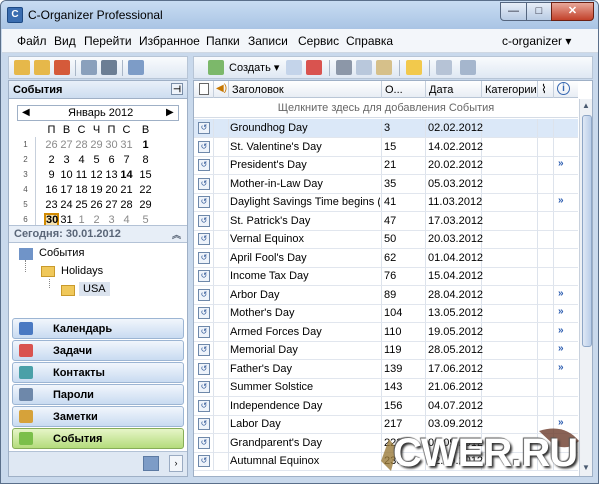 The image size is (599, 484). I want to click on prev-month-icon: ◀, so click(26, 112).